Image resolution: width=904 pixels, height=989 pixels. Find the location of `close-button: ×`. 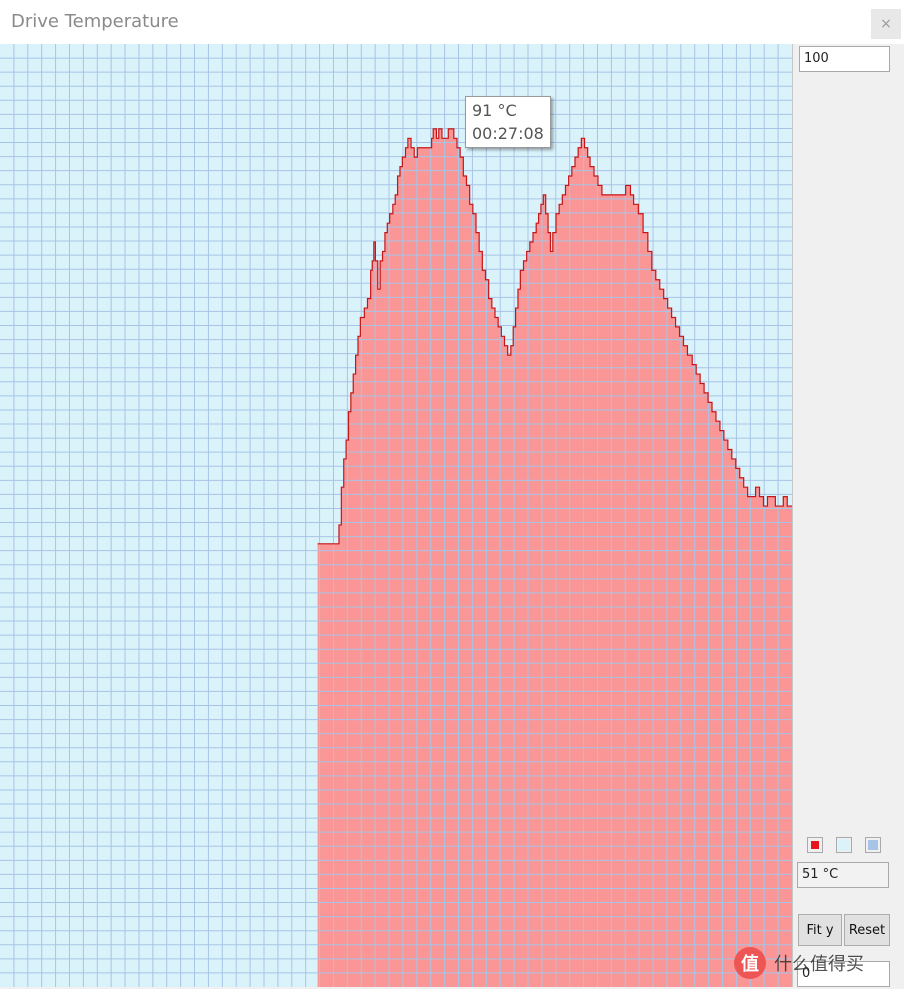

close-button: × is located at coordinates (886, 24).